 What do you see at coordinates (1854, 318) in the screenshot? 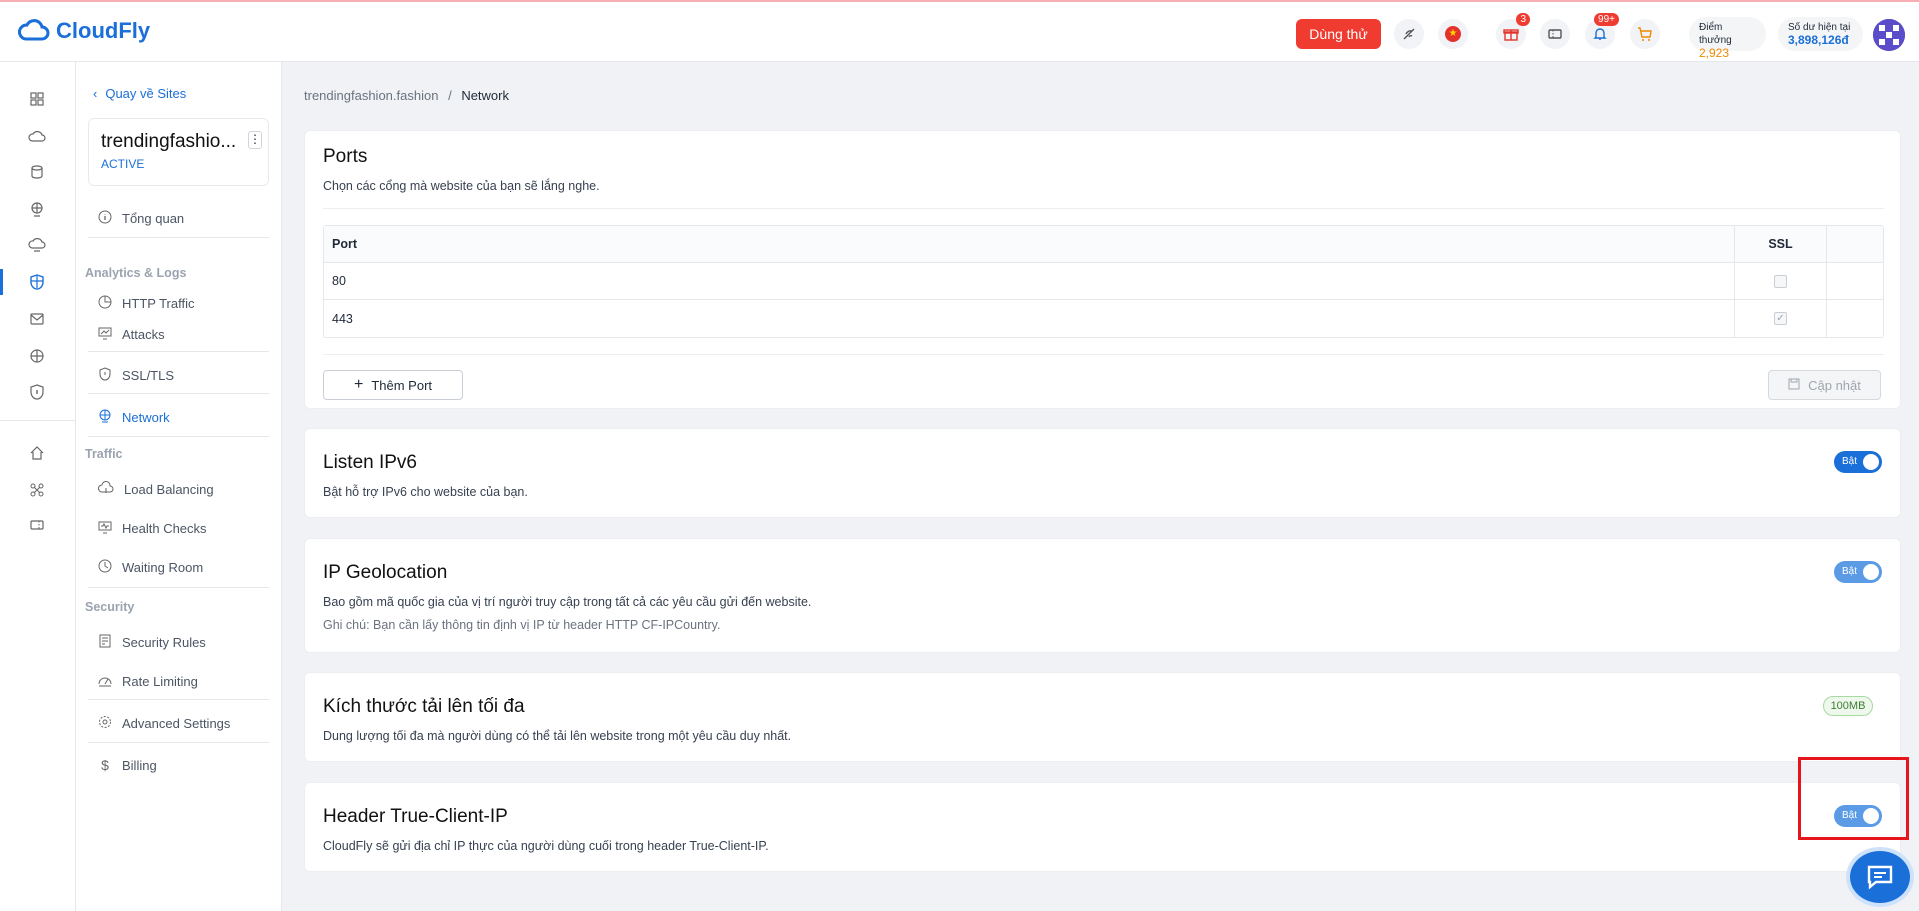
I see `actions-cell` at bounding box center [1854, 318].